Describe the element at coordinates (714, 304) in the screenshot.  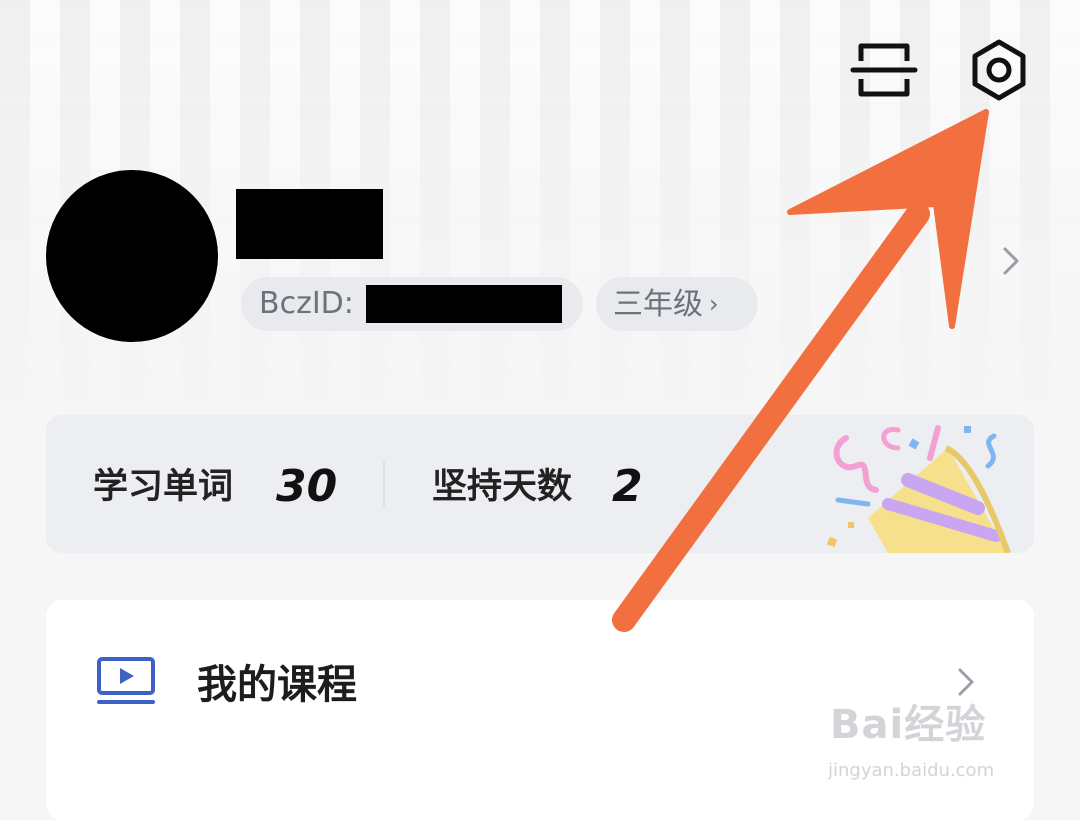
I see `grade-chevron-icon: ›` at that location.